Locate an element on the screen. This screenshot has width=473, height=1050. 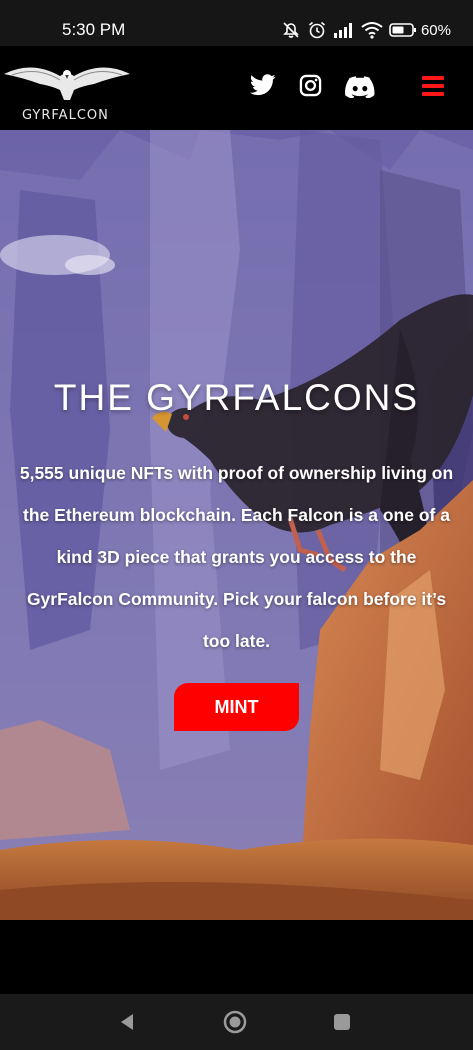
alarm-icon is located at coordinates (316, 30).